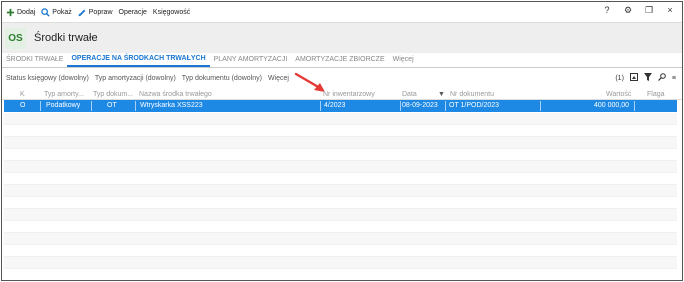 This screenshot has width=684, height=282. Describe the element at coordinates (656, 95) in the screenshot. I see `col-header-flag: Flaga` at that location.